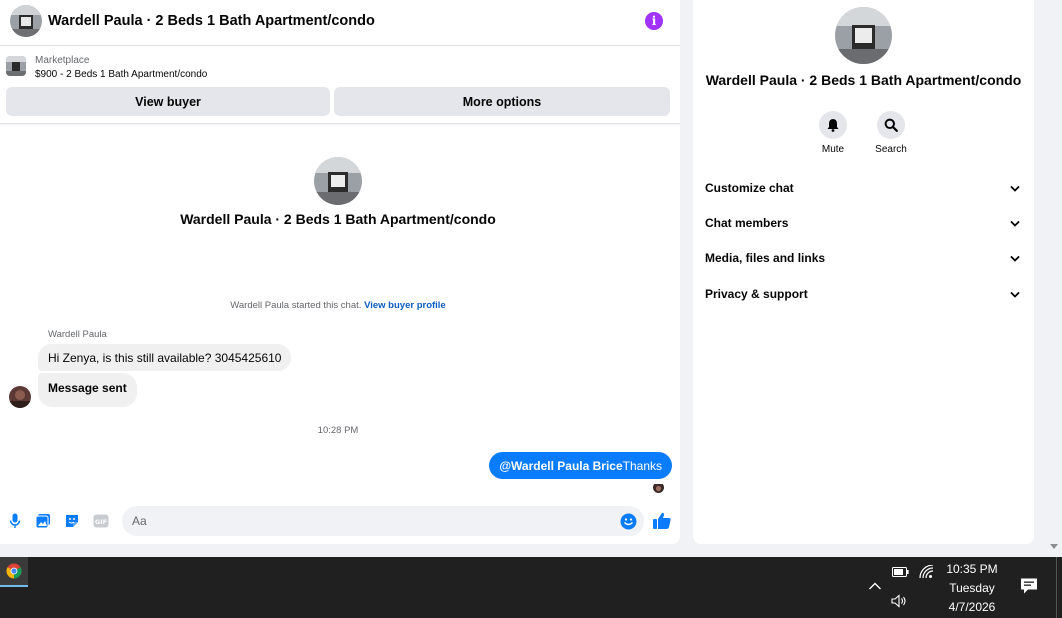  I want to click on thumbs-up-icon, so click(662, 521).